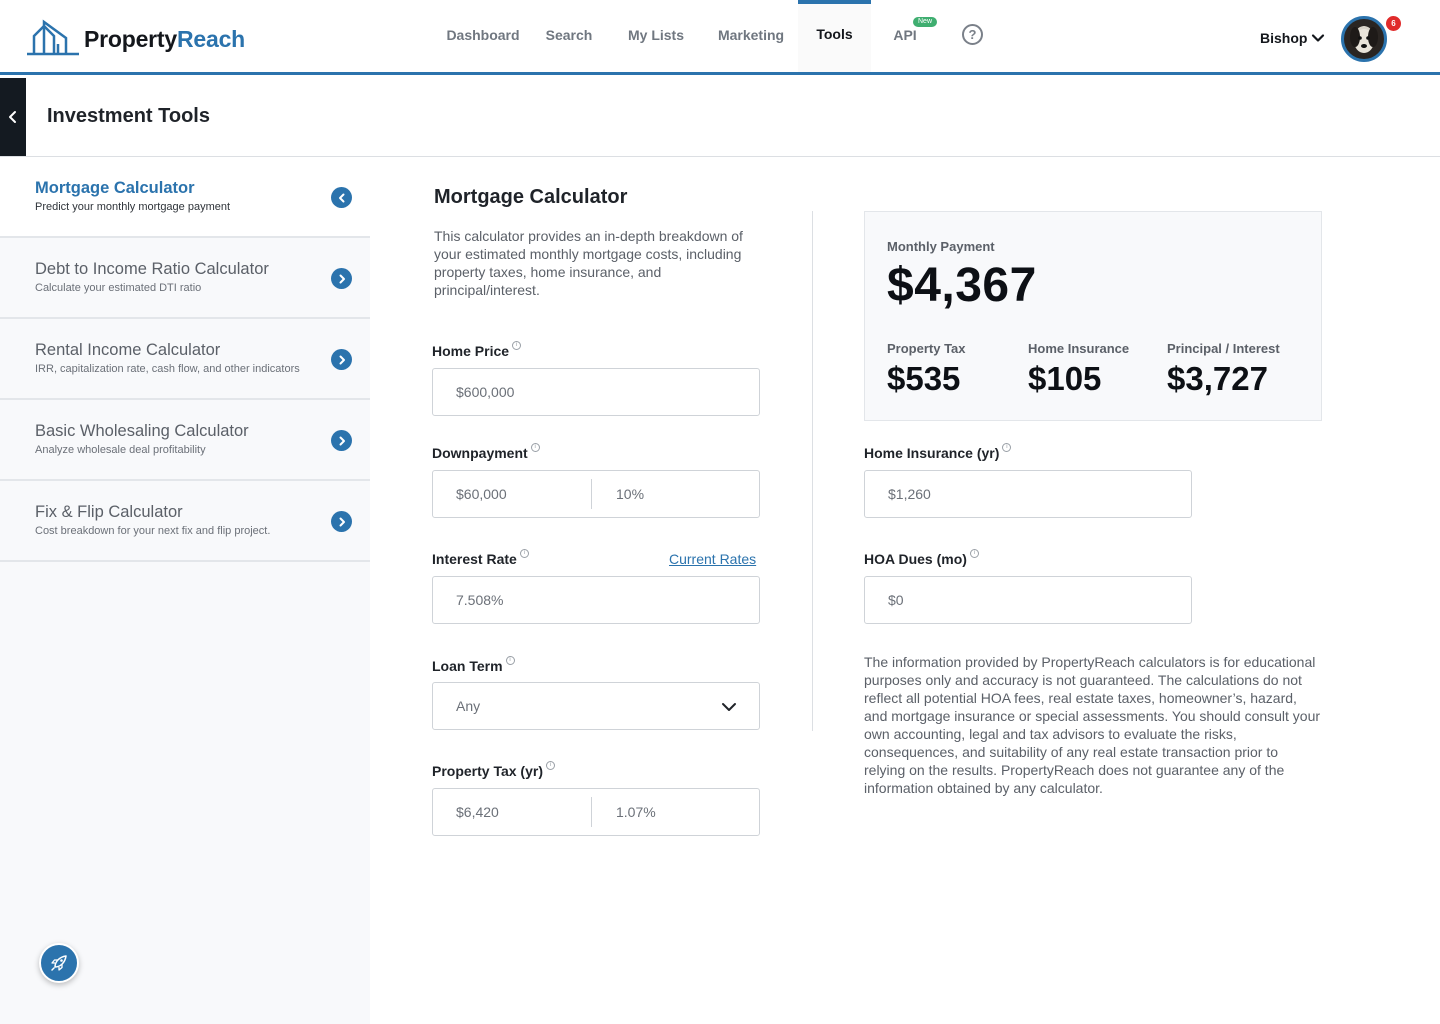 This screenshot has height=1024, width=1440. I want to click on loan-term-label-text: Loan Term, so click(467, 666).